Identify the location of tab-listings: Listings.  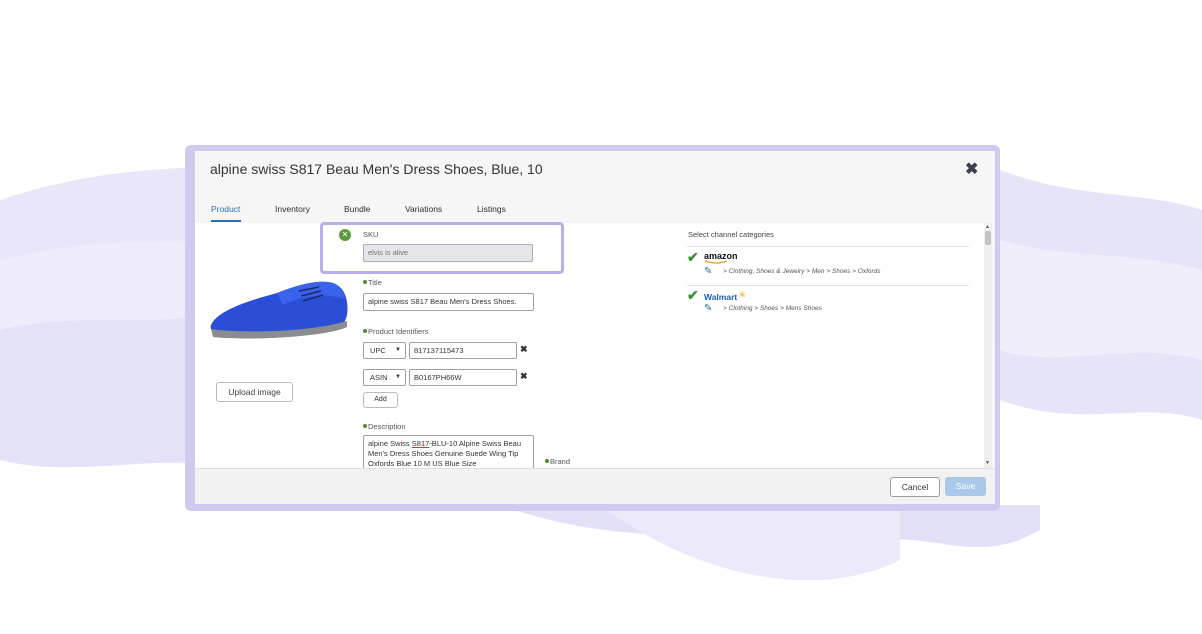
(491, 209).